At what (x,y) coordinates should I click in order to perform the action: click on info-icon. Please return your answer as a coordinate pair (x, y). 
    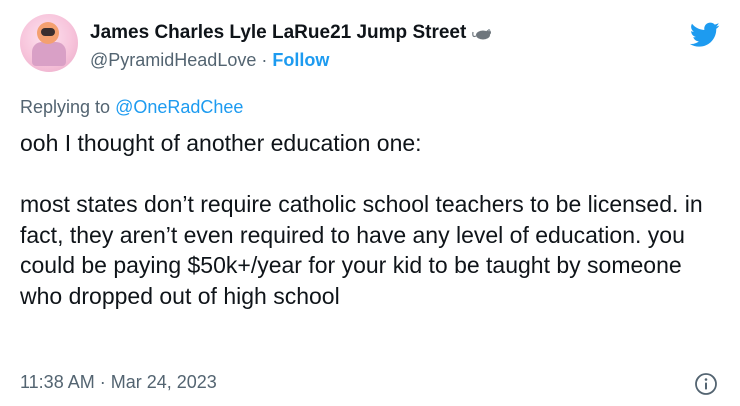
    Looking at the image, I should click on (706, 384).